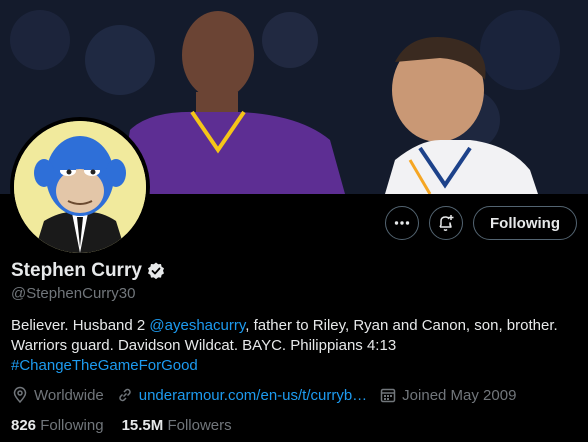 This screenshot has height=442, width=588. I want to click on joined-text: Joined May 2009, so click(459, 395).